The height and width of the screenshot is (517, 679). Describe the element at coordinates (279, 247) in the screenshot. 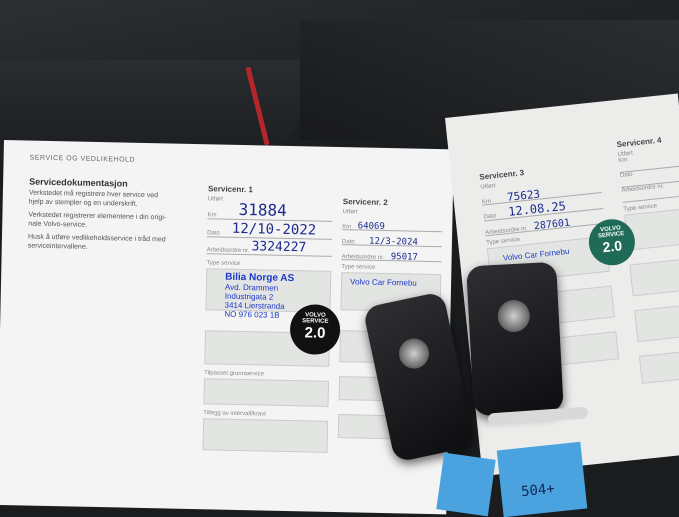

I see `service-1-order: 3324227` at that location.